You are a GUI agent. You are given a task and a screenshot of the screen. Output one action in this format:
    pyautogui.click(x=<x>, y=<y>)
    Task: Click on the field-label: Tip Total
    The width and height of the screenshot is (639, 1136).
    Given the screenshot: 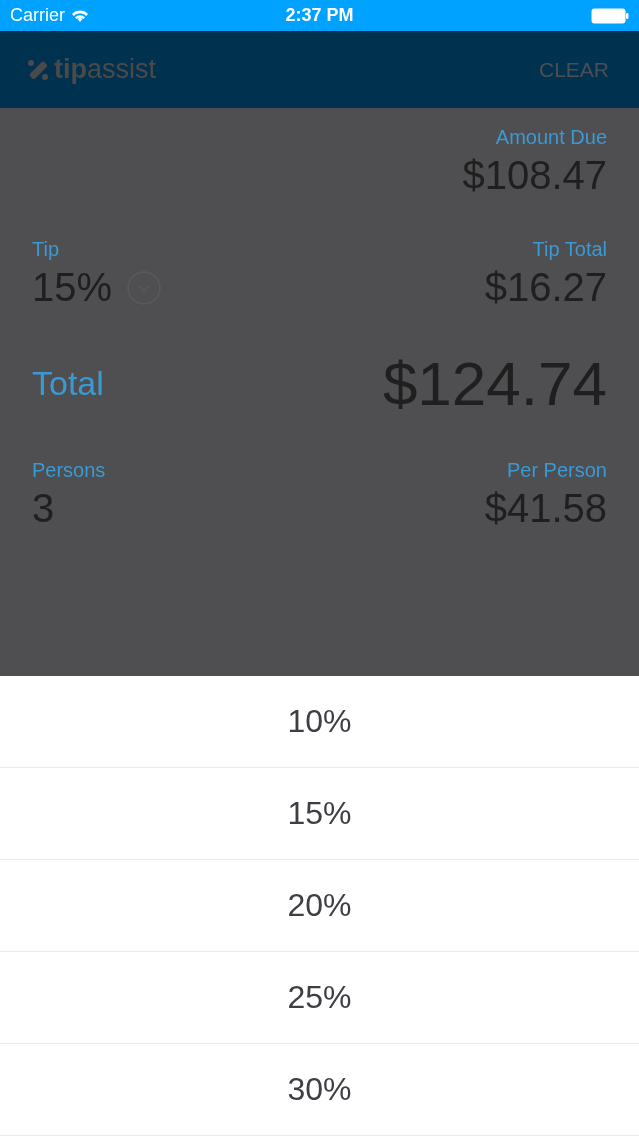 What is the action you would take?
    pyautogui.click(x=569, y=249)
    